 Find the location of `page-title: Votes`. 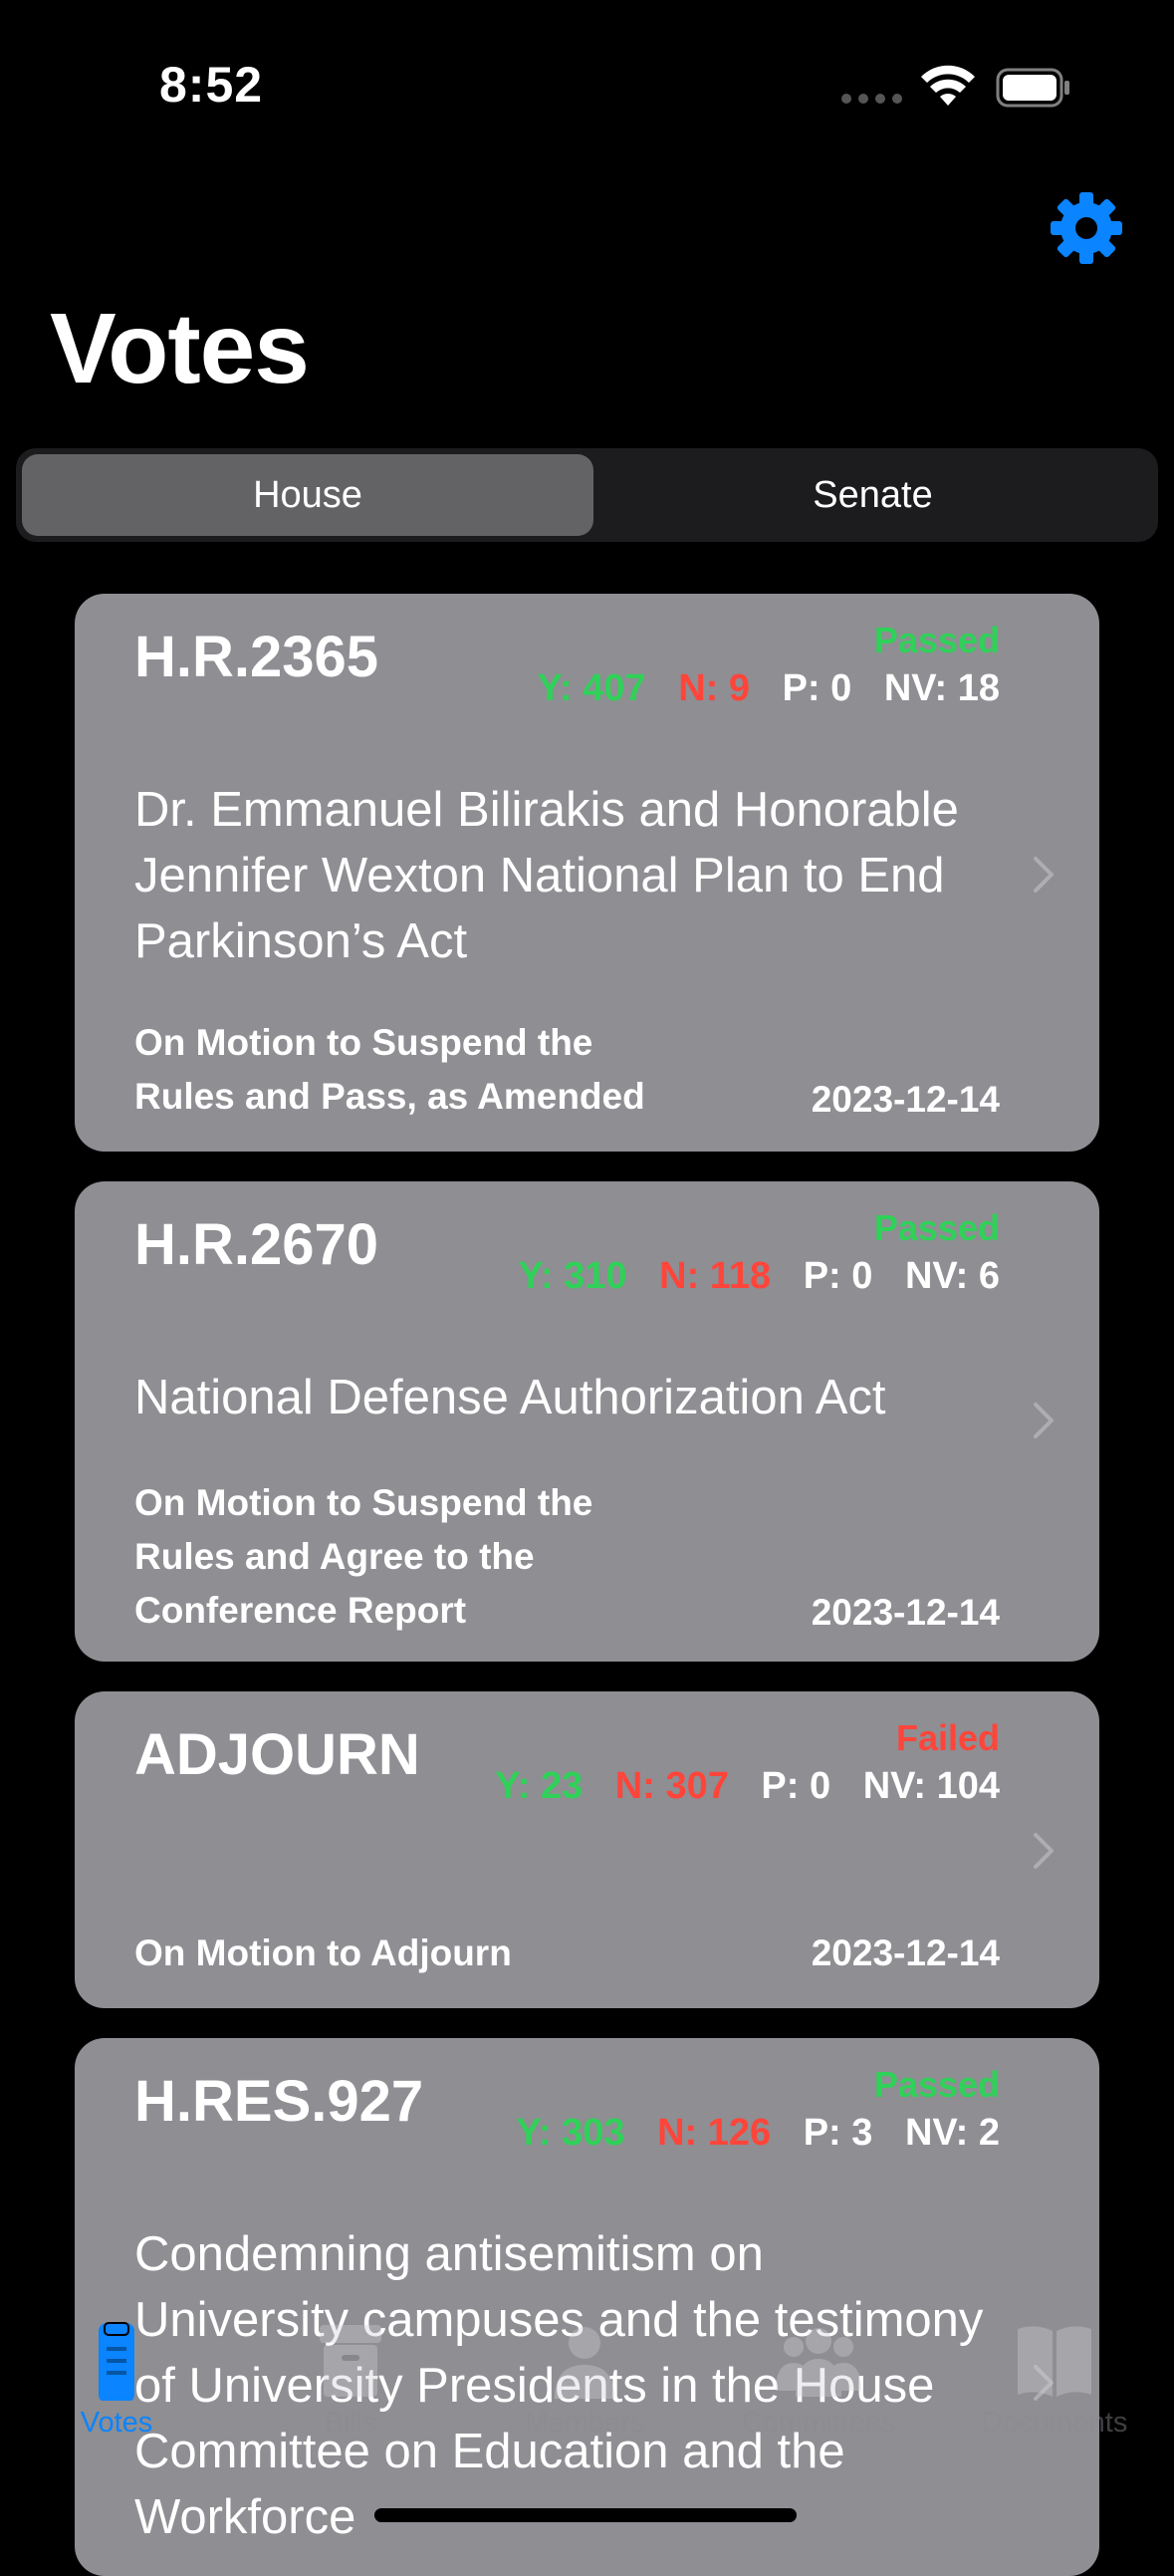

page-title: Votes is located at coordinates (180, 348).